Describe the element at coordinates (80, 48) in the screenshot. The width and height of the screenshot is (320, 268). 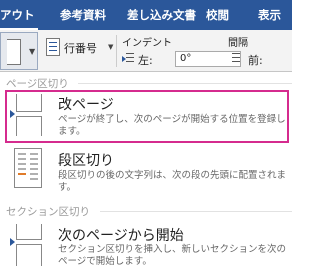
I see `line-numbers-label: 行番号` at that location.